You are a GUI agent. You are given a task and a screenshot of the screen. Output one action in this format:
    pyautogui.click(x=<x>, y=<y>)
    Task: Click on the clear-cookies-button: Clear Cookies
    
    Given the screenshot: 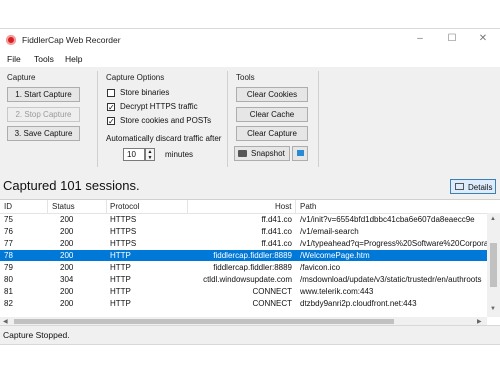 What is the action you would take?
    pyautogui.click(x=272, y=94)
    